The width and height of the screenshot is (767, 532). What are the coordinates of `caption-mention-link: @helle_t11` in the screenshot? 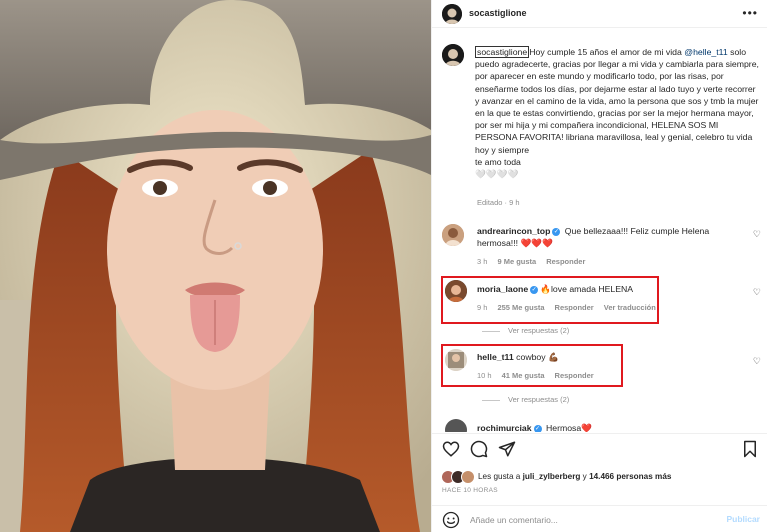 It's located at (705, 52).